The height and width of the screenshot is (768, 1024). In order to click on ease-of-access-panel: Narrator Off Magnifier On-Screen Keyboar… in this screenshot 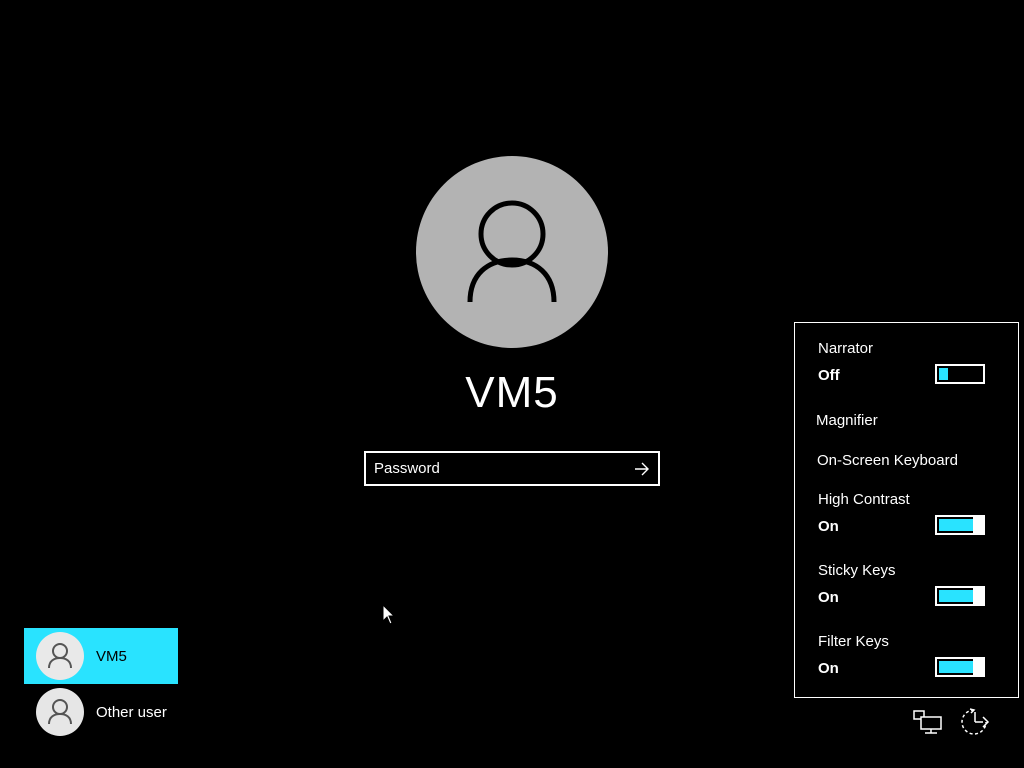, I will do `click(906, 510)`.